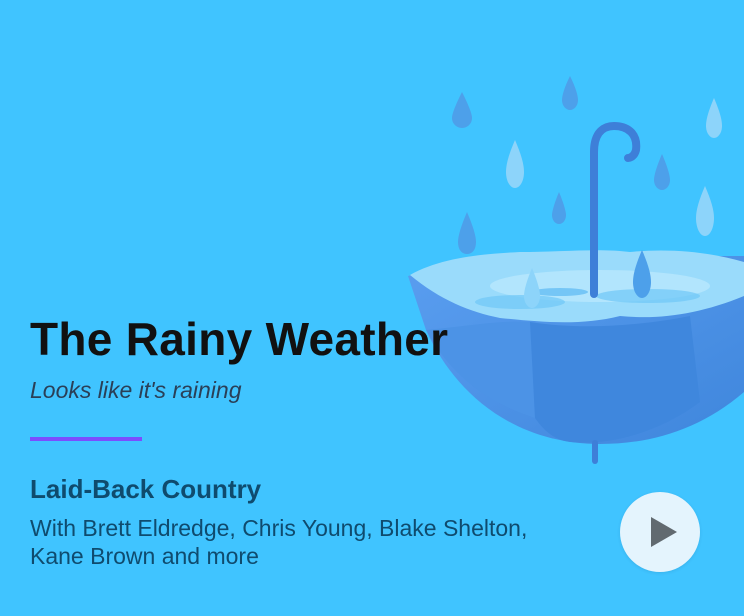 This screenshot has width=744, height=616. I want to click on accent-divider, so click(86, 439).